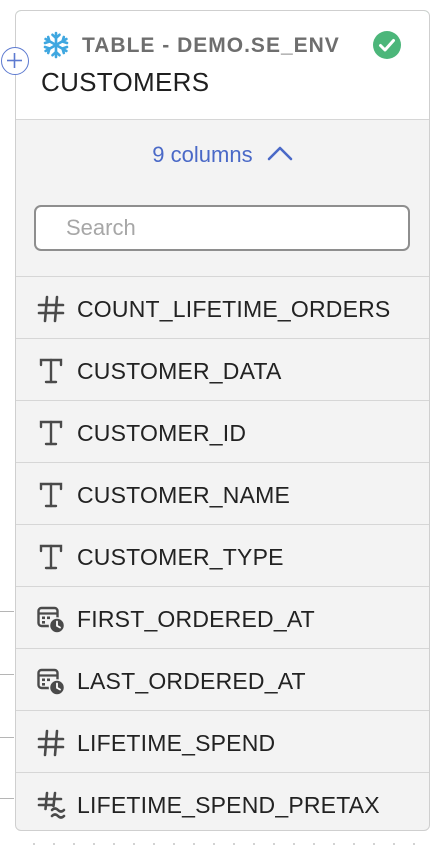  I want to click on column-row: FIRST_ORDERED_AT, so click(222, 618).